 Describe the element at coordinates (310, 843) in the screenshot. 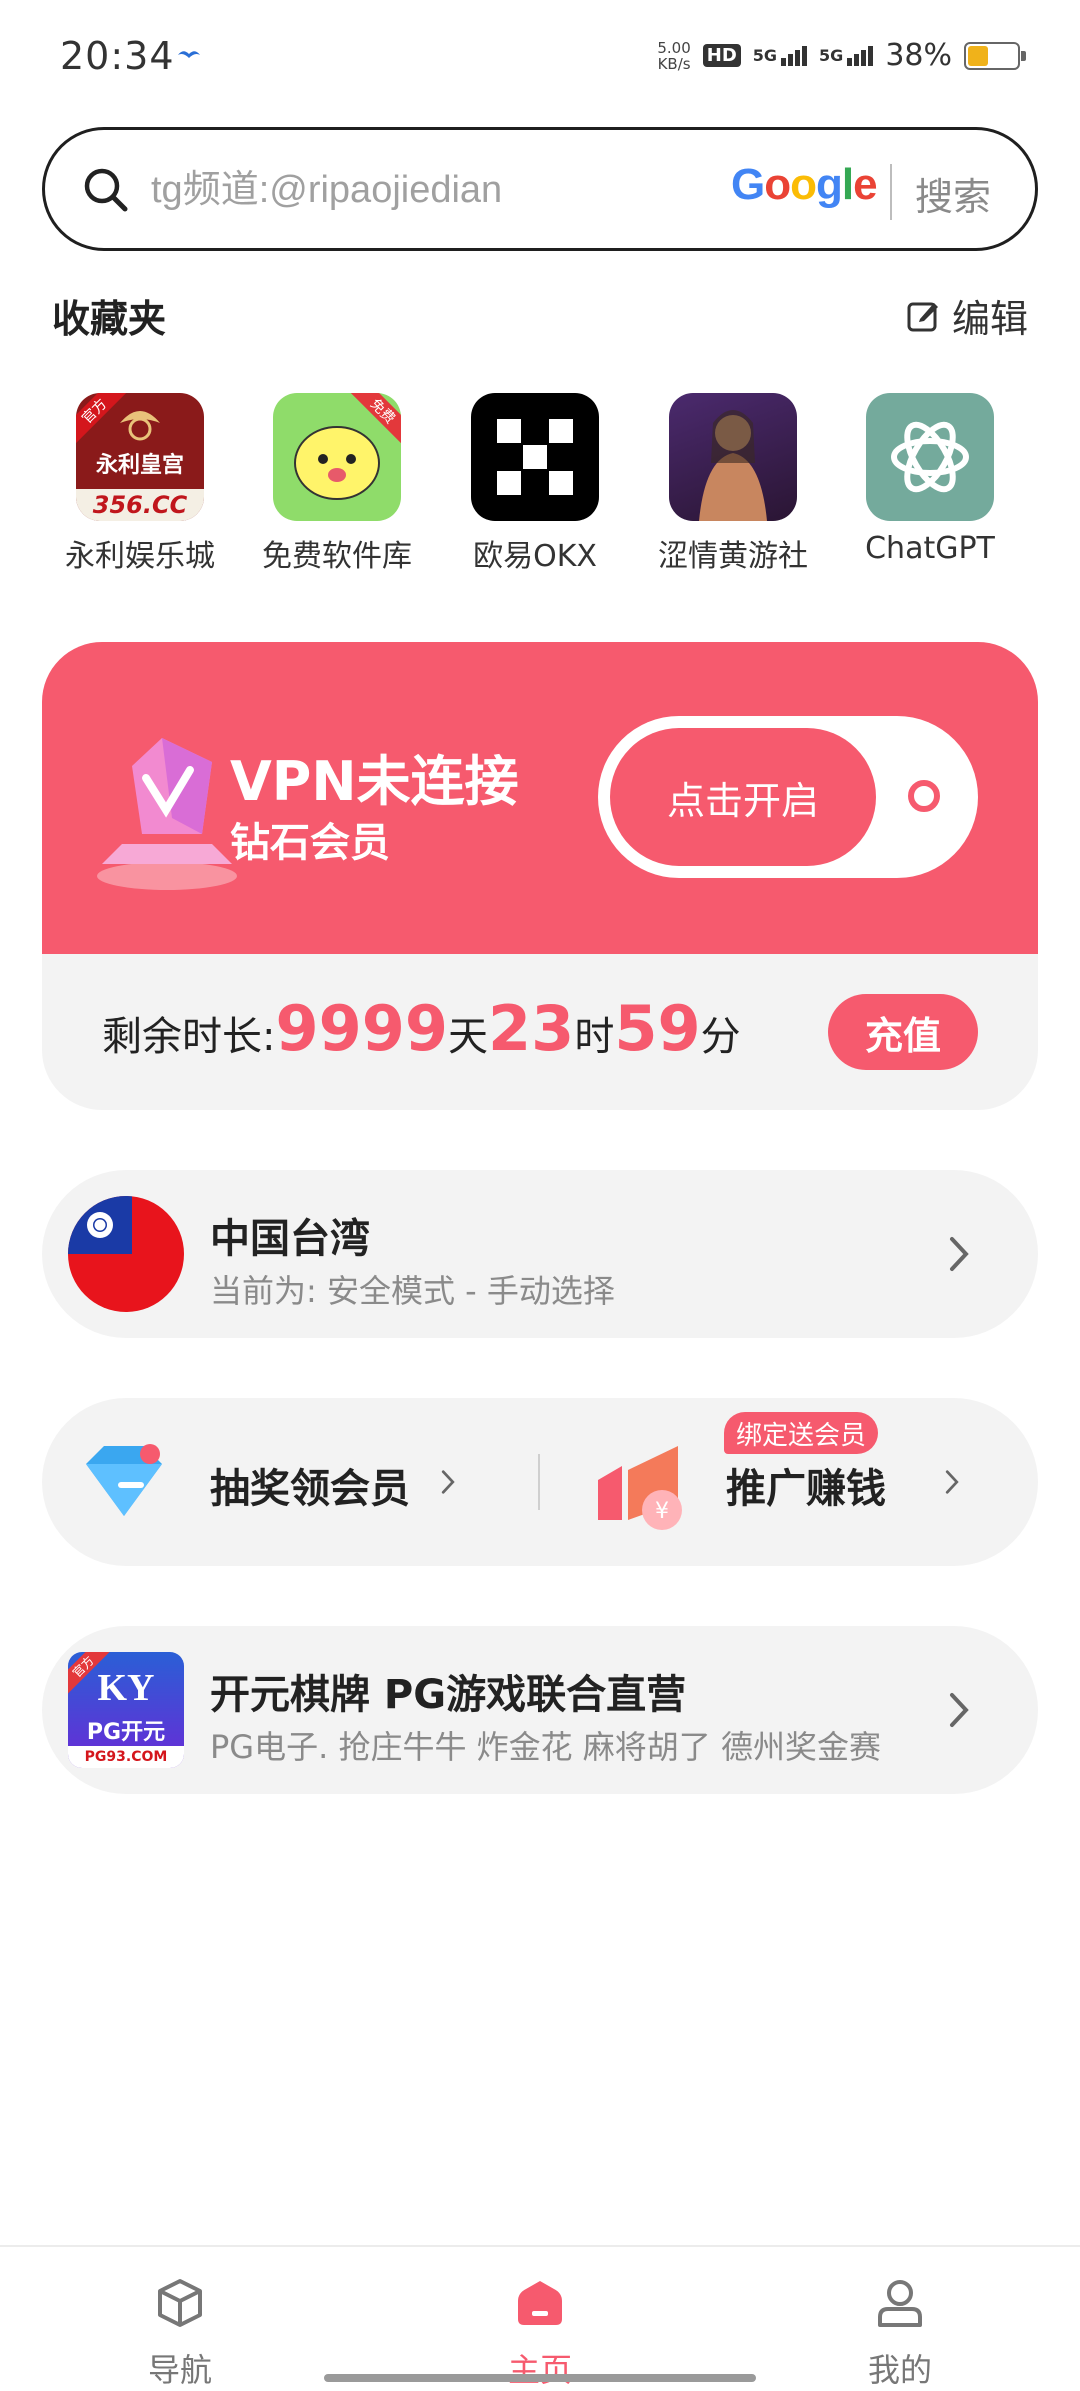

I see `membership-level: 钻石会员` at that location.